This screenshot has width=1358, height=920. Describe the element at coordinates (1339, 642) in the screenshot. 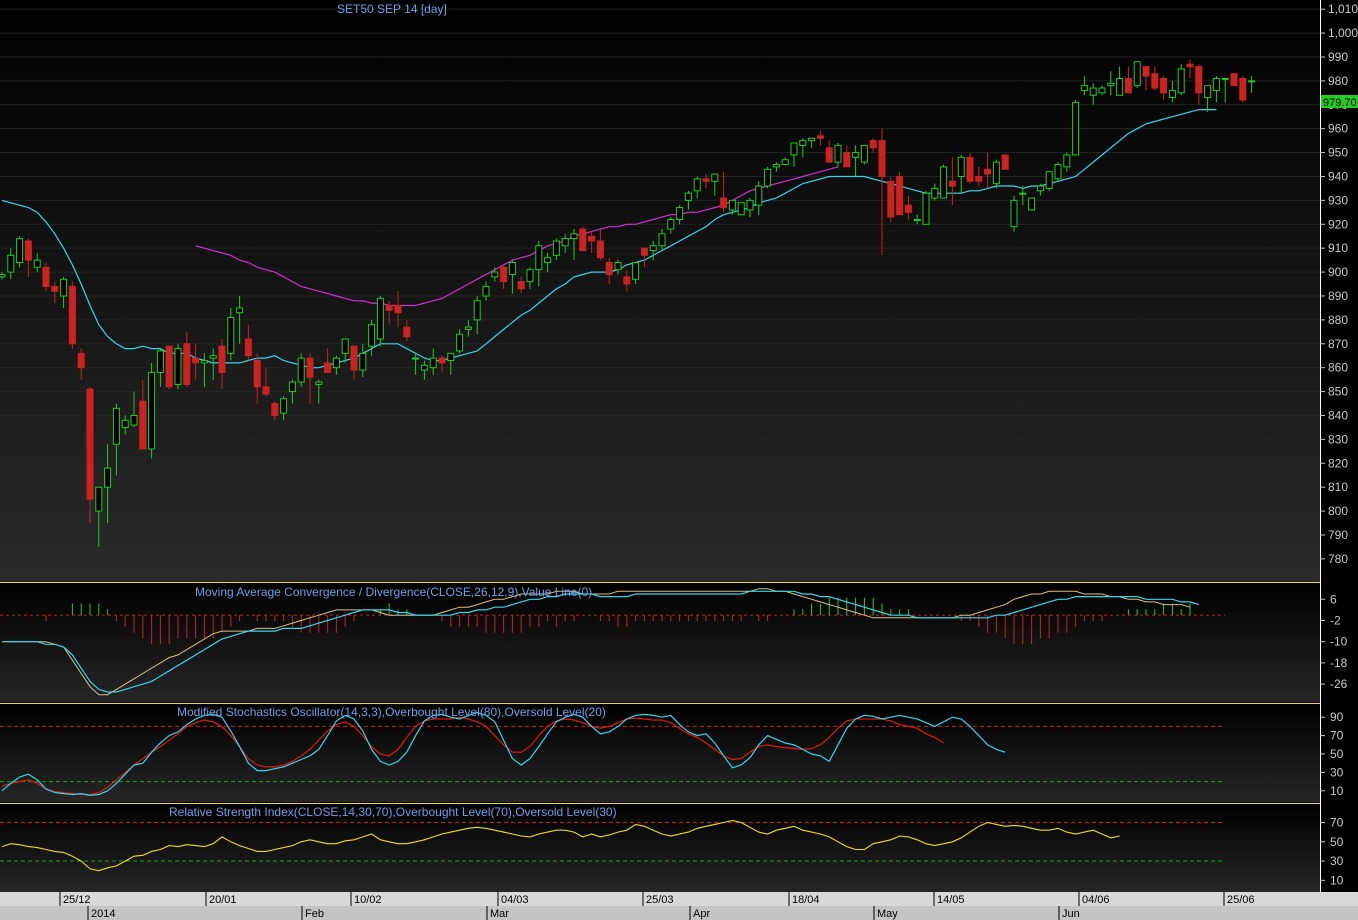

I see `macd-tick-label: -10` at that location.